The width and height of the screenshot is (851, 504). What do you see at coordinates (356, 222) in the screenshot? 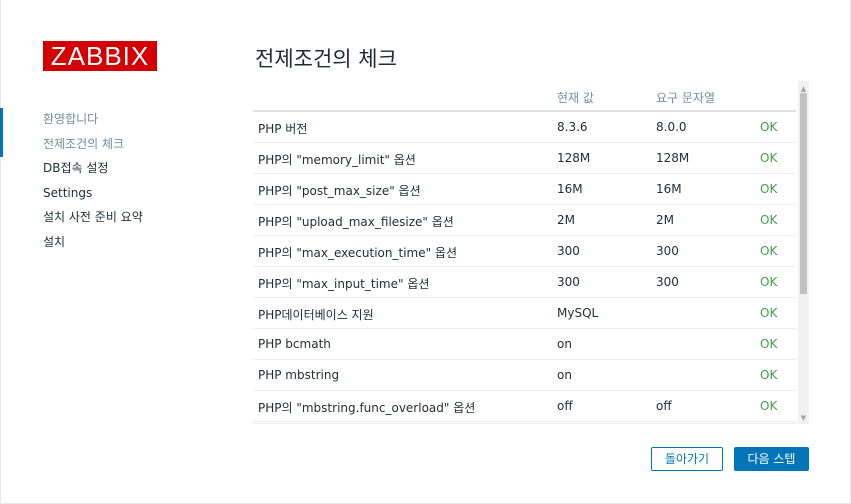
I see `row-name: PHP의 "upload_max_filesize" 옵션` at bounding box center [356, 222].